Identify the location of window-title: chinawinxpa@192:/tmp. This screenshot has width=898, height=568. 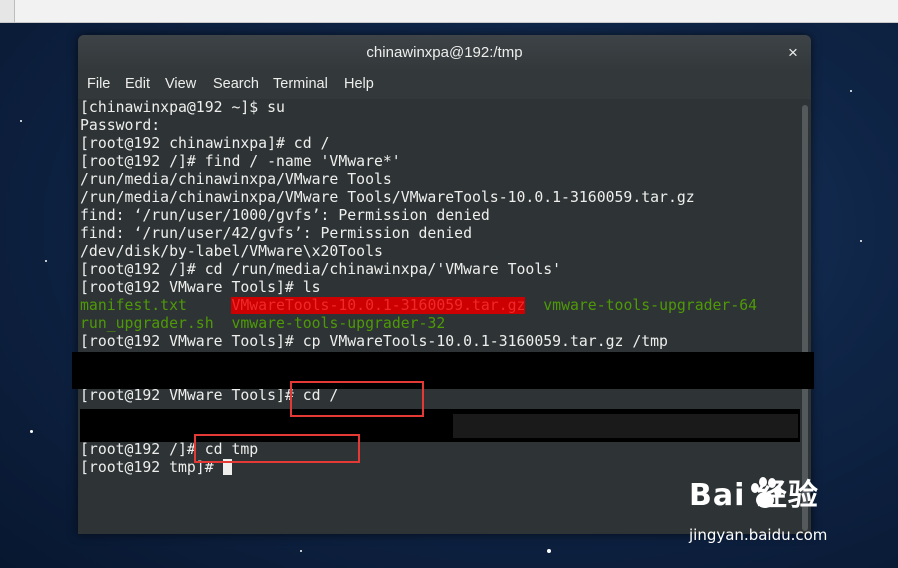
(444, 52).